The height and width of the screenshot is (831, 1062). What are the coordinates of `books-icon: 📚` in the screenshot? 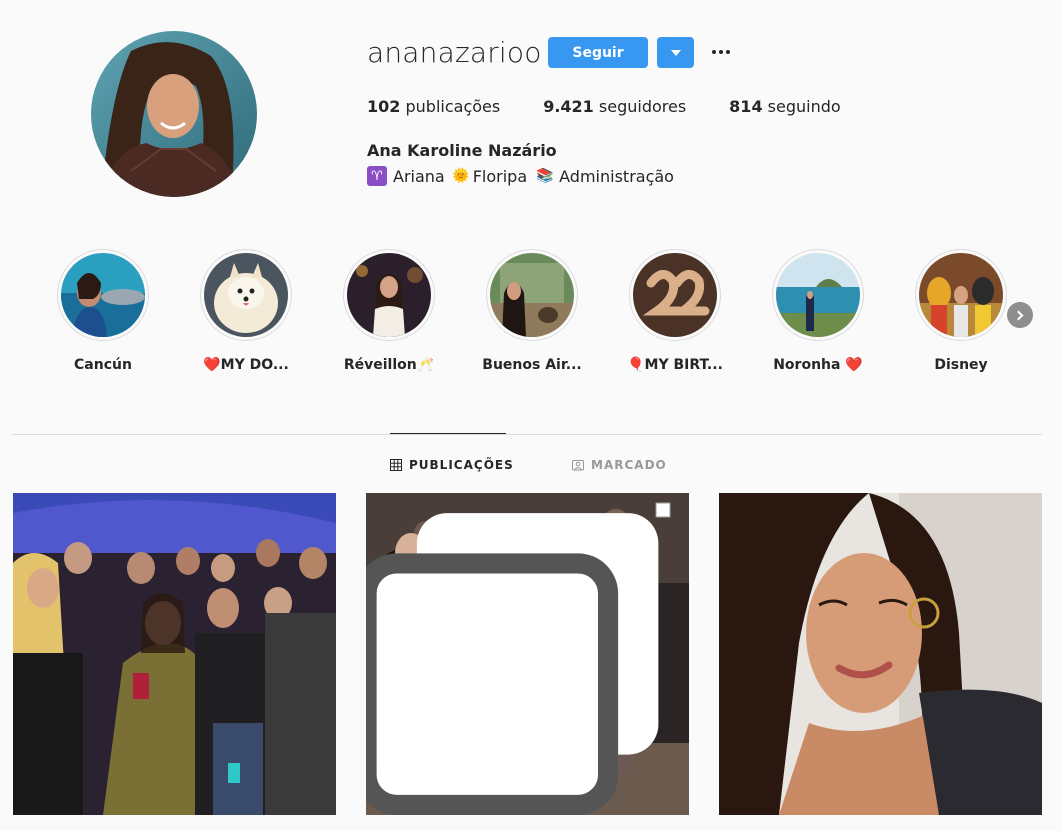 It's located at (545, 176).